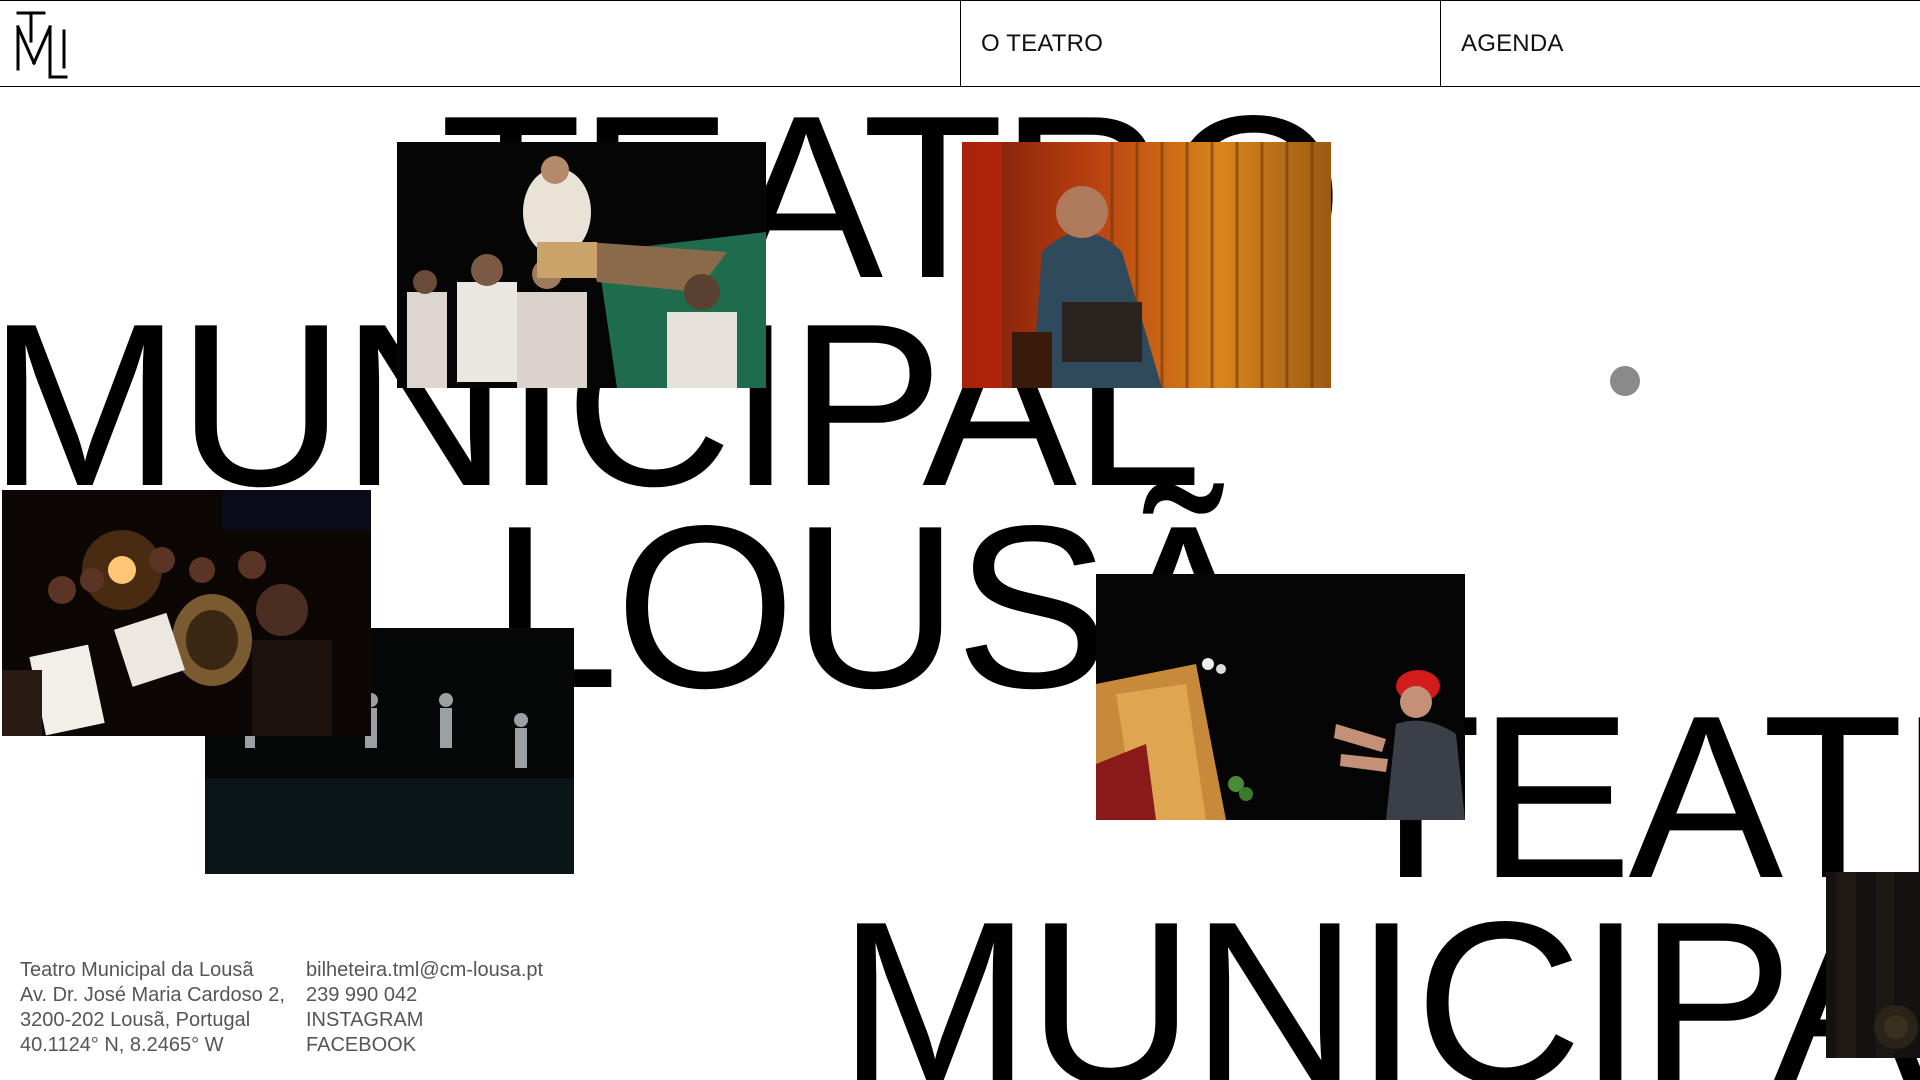  What do you see at coordinates (424, 1020) in the screenshot?
I see `instagram-link: INSTAGRAM` at bounding box center [424, 1020].